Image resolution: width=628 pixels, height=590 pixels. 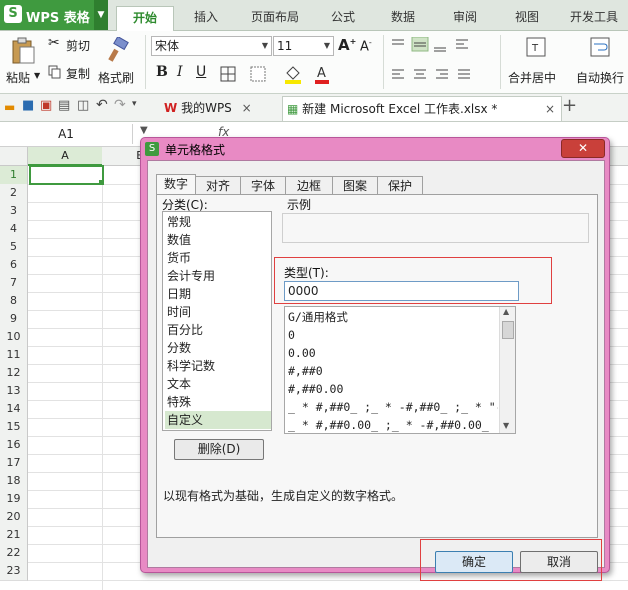 I want to click on wrap-text-button: 自动换行, so click(x=600, y=63).